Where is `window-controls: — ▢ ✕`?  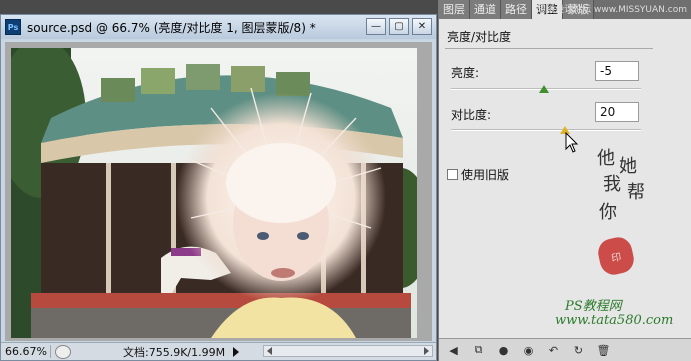 window-controls: — ▢ ✕ is located at coordinates (399, 26).